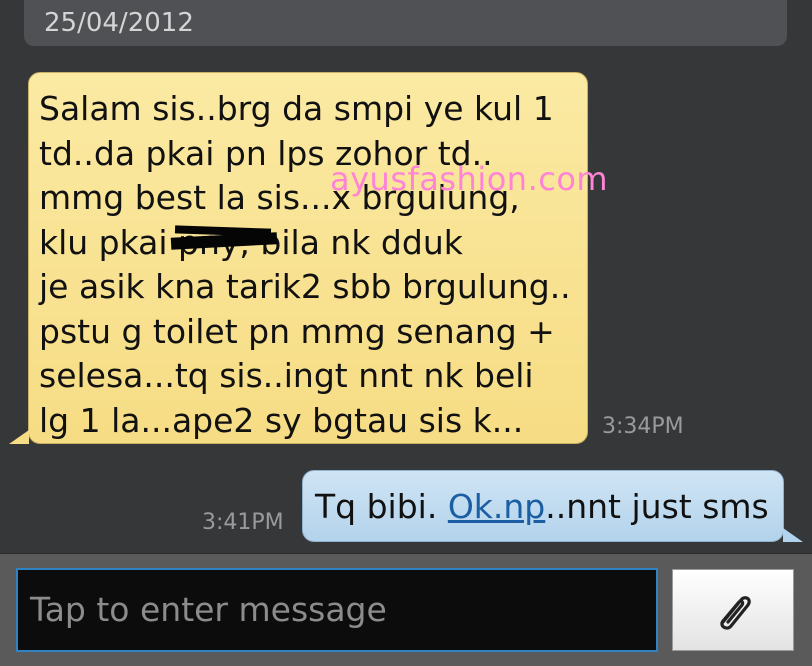 This screenshot has width=812, height=666. Describe the element at coordinates (469, 179) in the screenshot. I see `watermark: ayusfashion.com` at that location.